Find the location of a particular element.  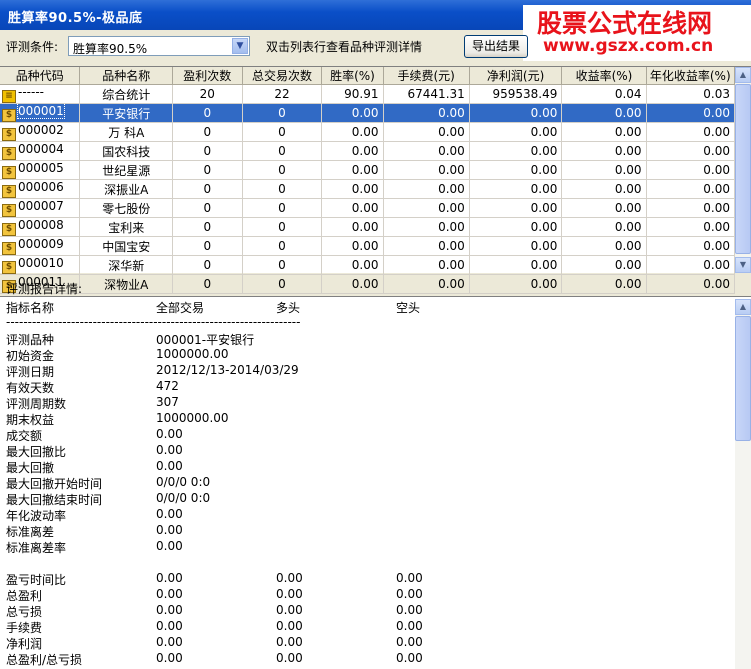

metric-name: 年化波动率 is located at coordinates (36, 516).